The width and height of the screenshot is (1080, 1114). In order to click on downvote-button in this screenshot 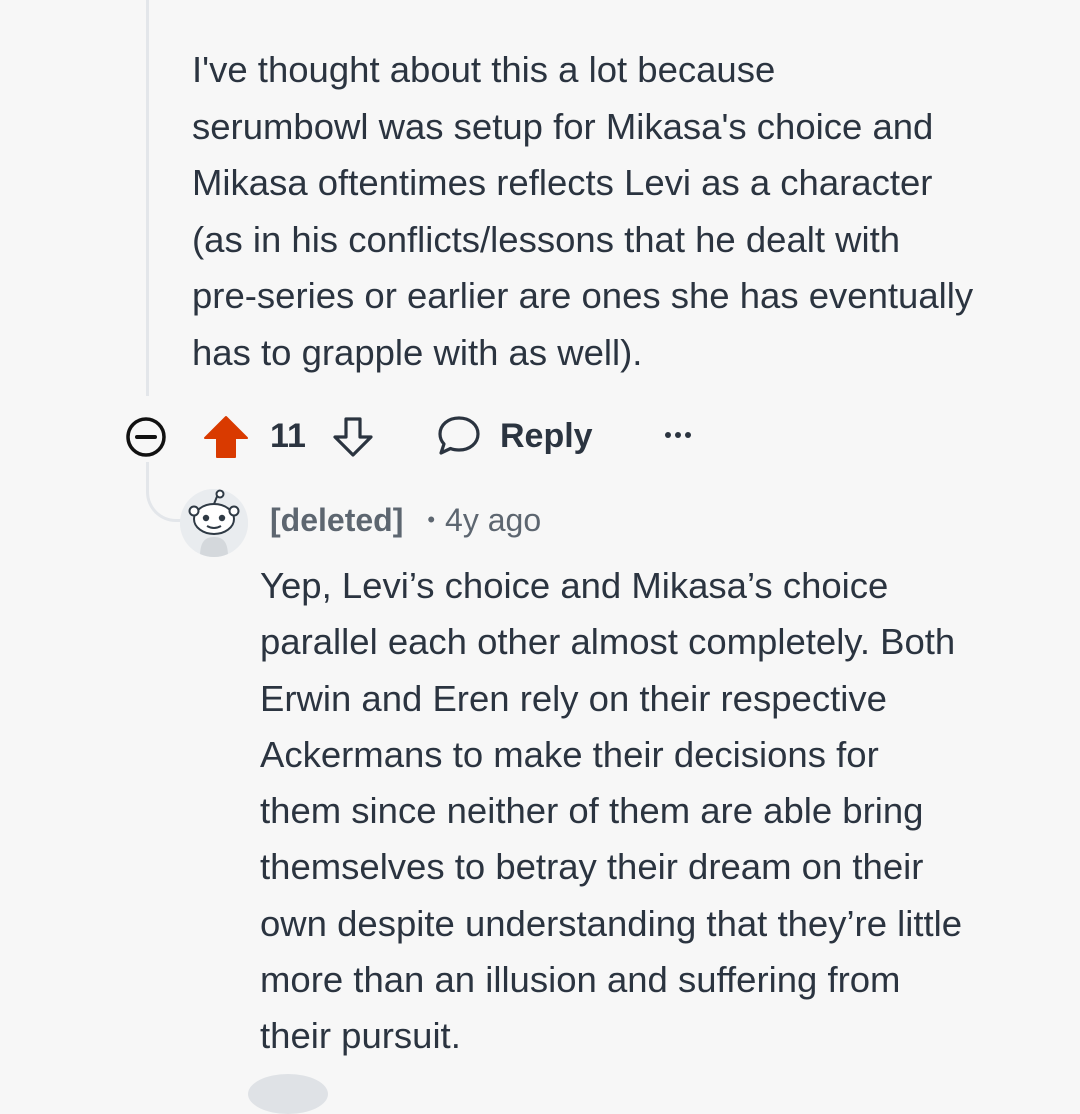, I will do `click(353, 437)`.